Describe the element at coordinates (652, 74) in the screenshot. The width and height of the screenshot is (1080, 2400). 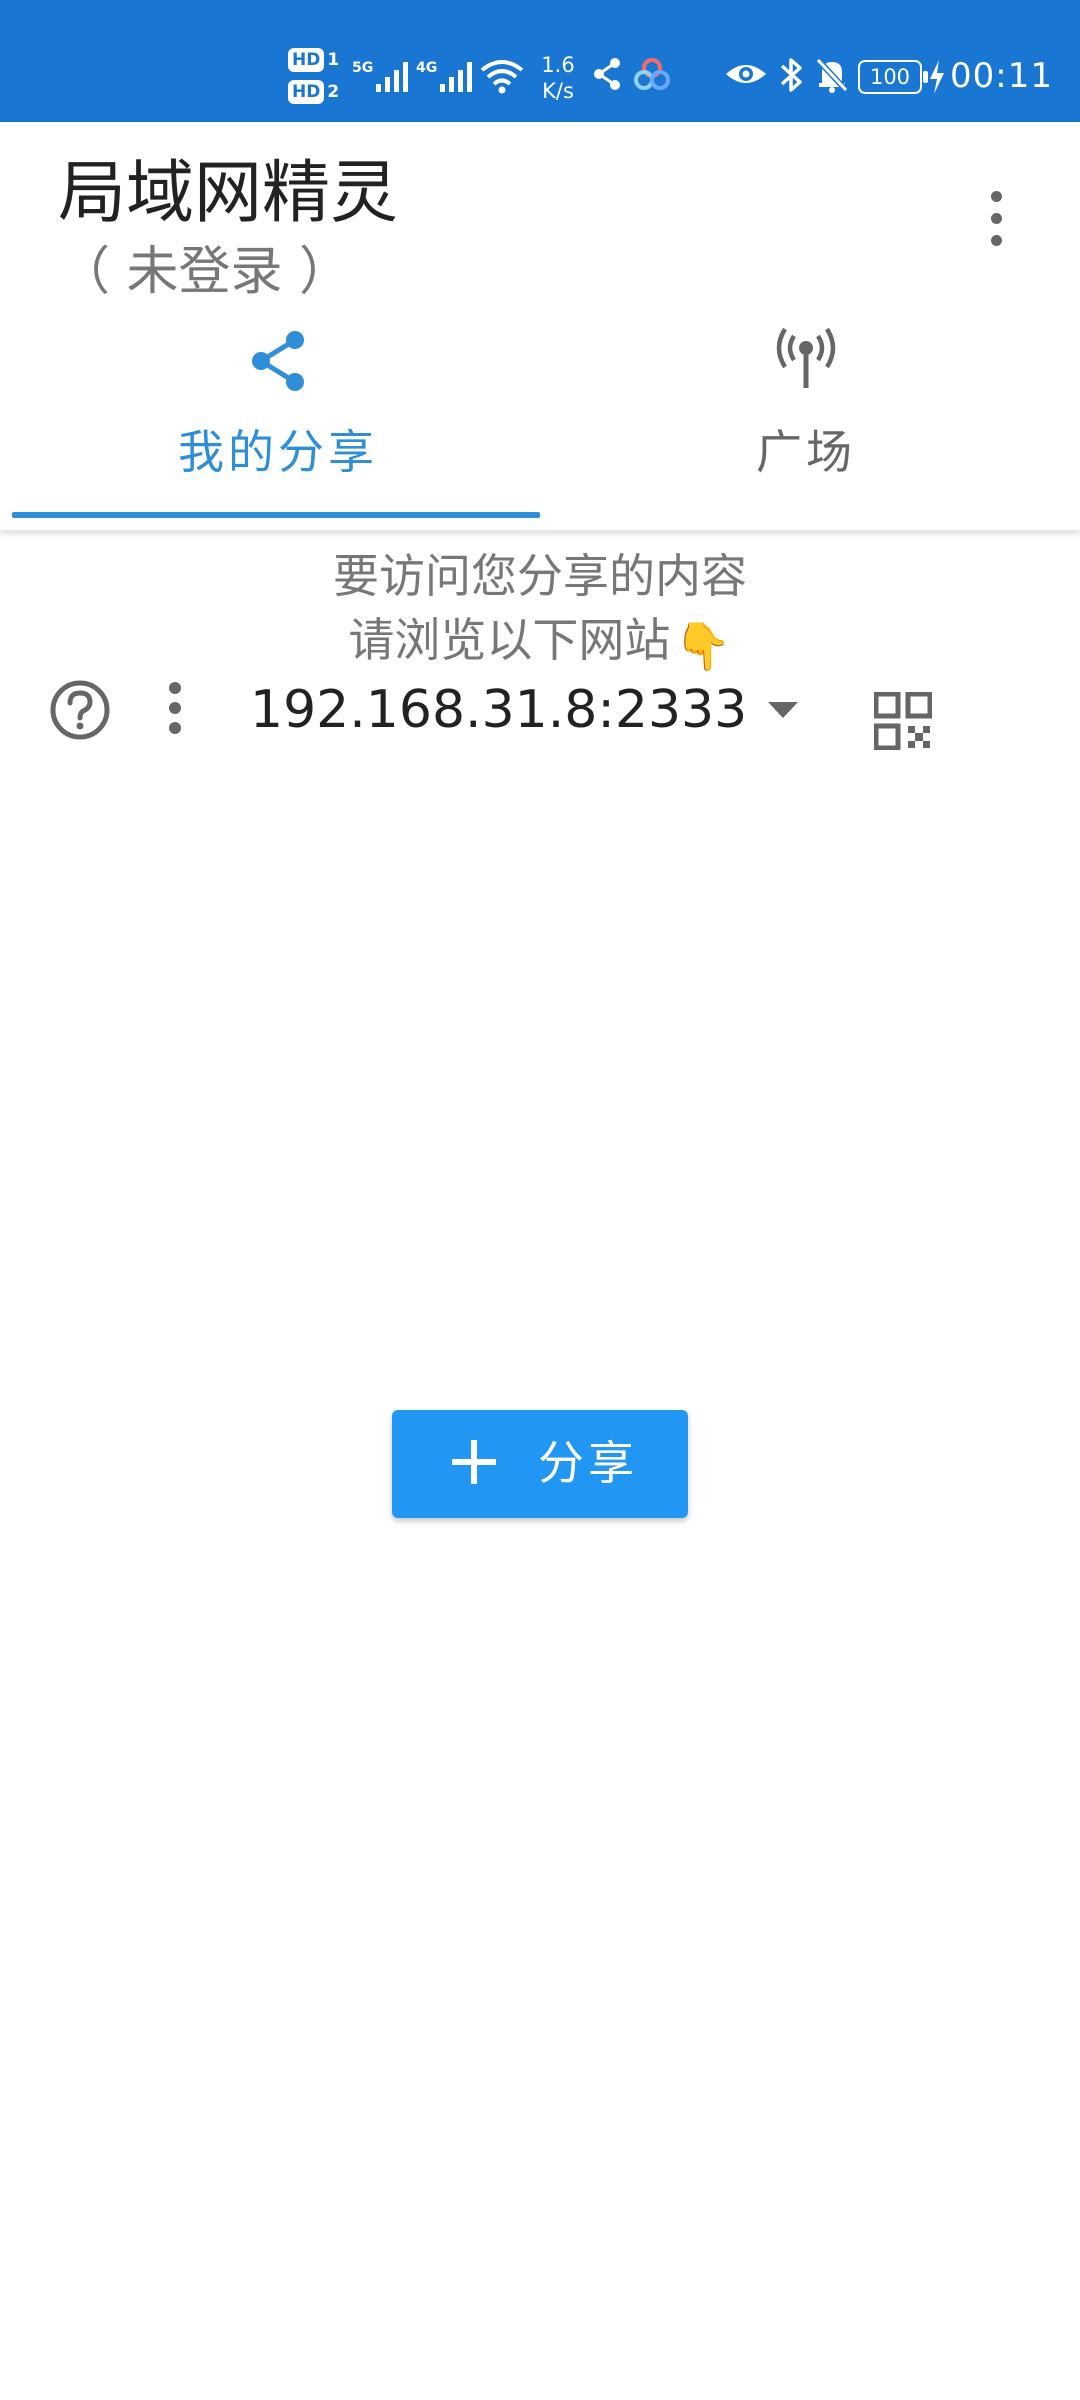
I see `app-notification-icon` at that location.